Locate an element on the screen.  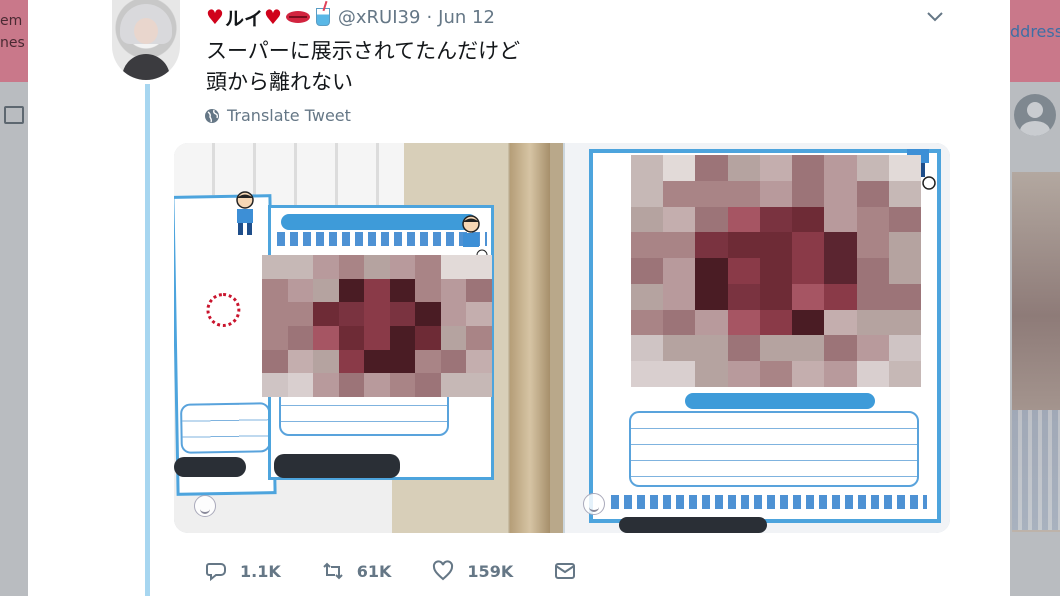
heart-icon: ♥ is located at coordinates (272, 17).